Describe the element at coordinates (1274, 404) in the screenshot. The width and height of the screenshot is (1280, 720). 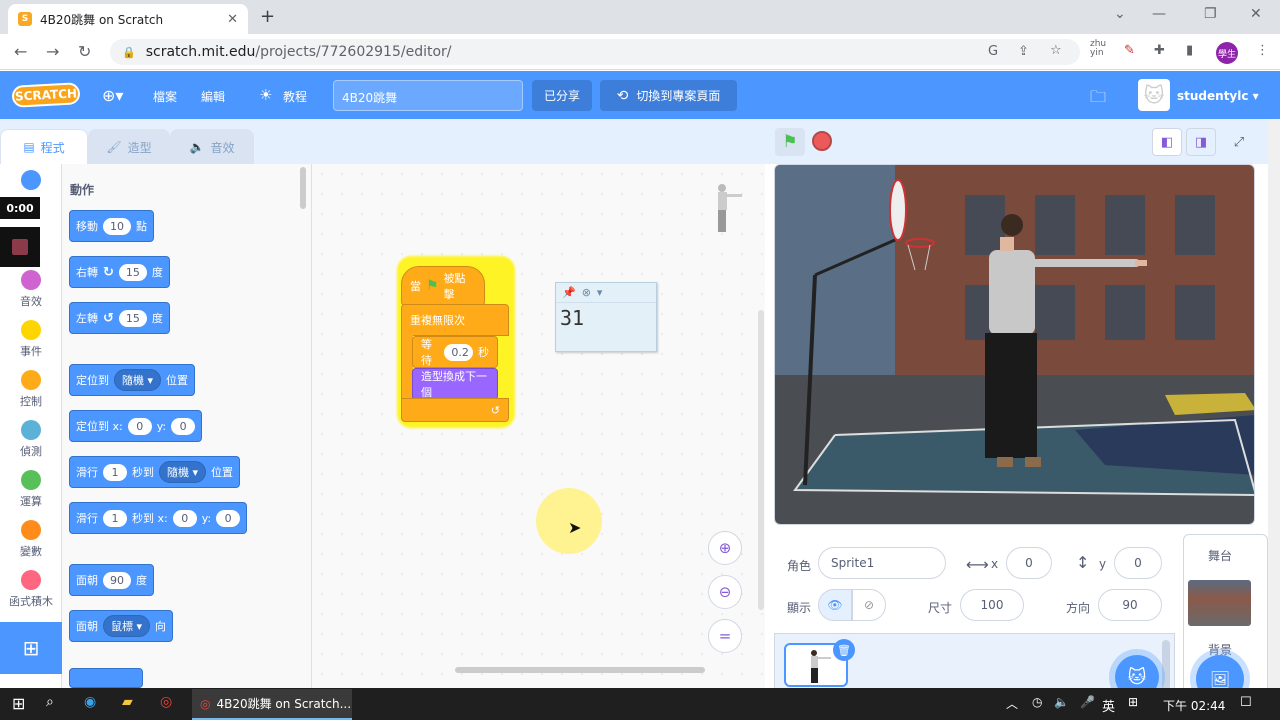
I see `page-scrollbar` at that location.